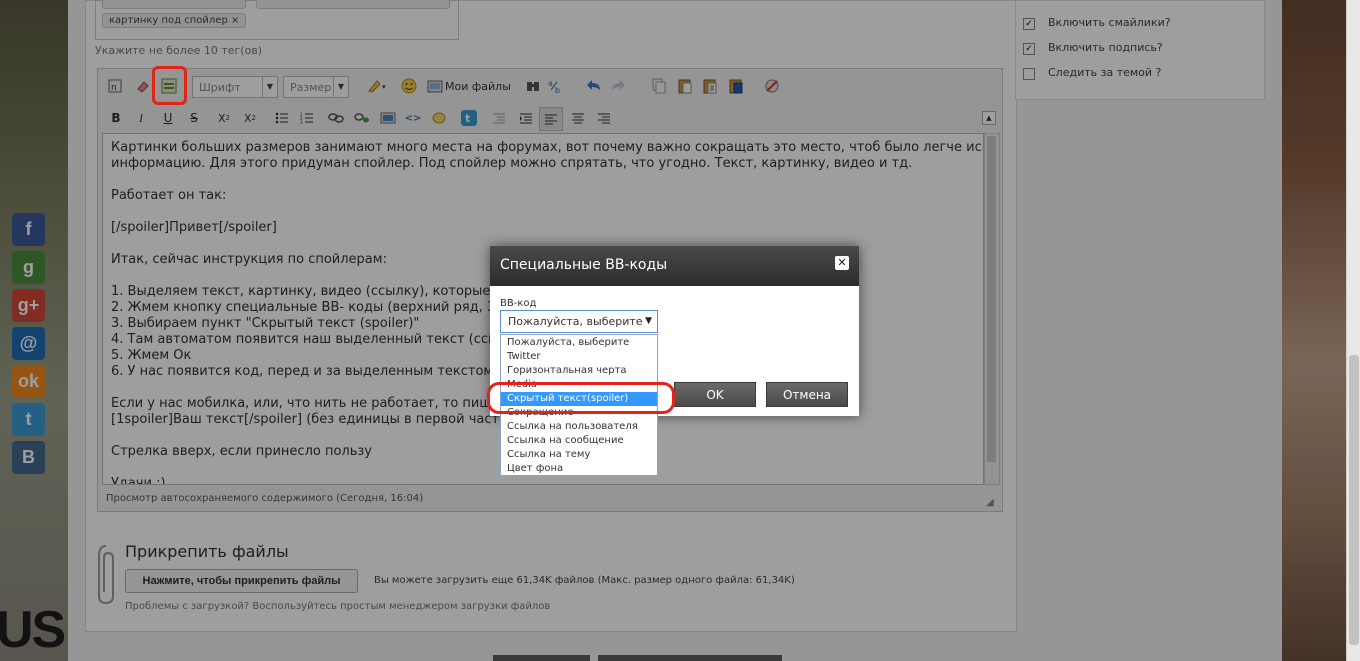 The image size is (1360, 661). I want to click on bbcode-option: Цвет фона, so click(579, 469).